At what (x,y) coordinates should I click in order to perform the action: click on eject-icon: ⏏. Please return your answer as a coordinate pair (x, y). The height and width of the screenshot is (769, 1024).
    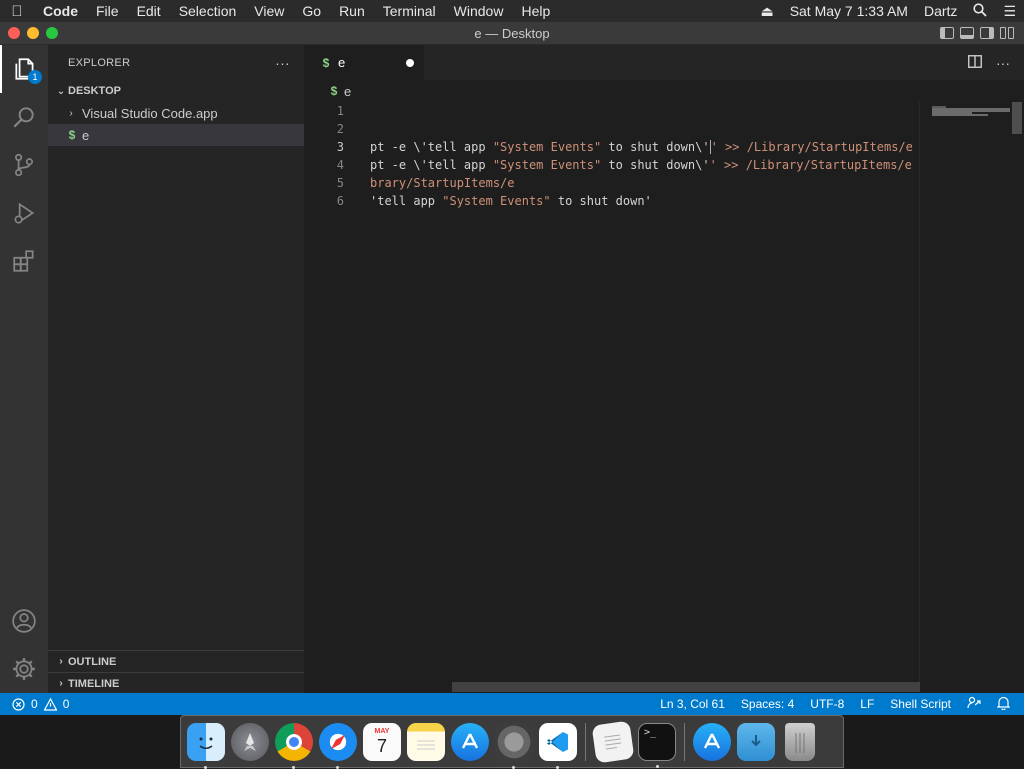
    Looking at the image, I should click on (766, 11).